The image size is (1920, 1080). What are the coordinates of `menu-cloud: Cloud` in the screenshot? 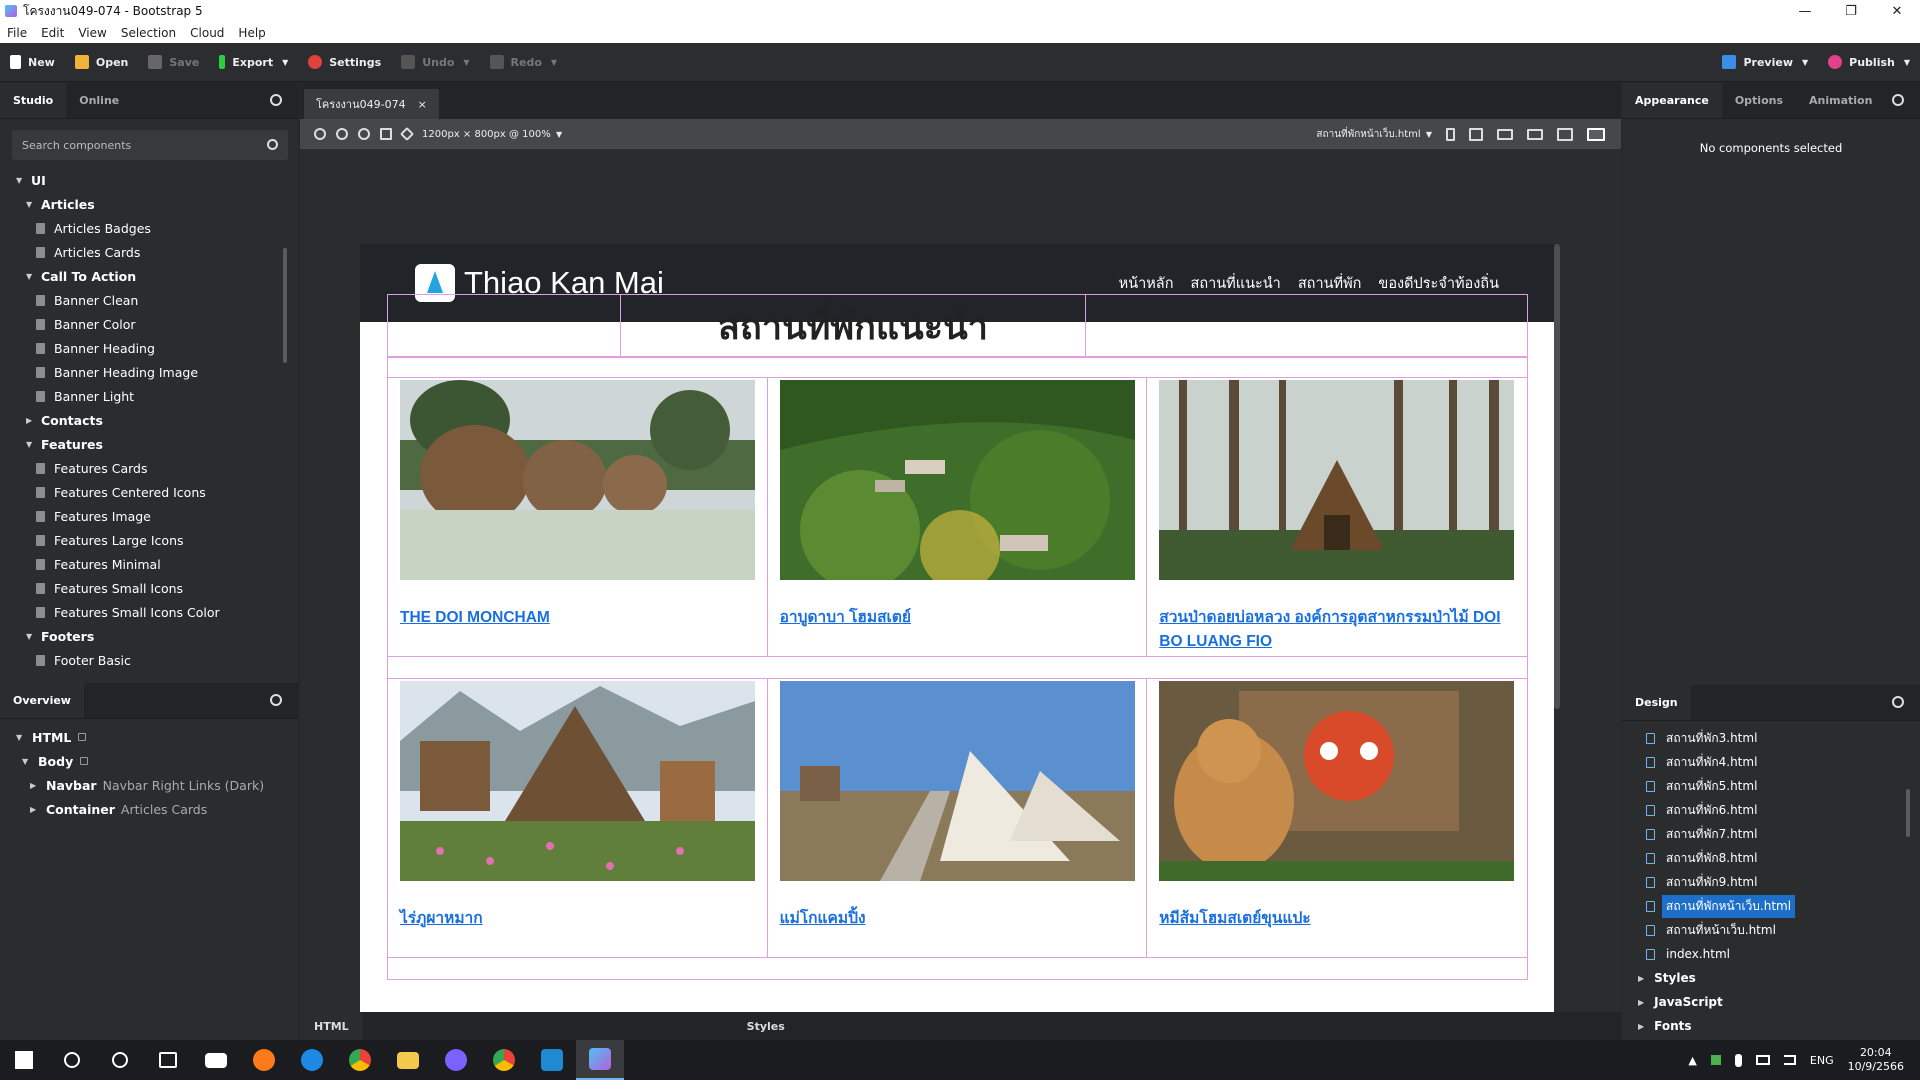 It's located at (207, 33).